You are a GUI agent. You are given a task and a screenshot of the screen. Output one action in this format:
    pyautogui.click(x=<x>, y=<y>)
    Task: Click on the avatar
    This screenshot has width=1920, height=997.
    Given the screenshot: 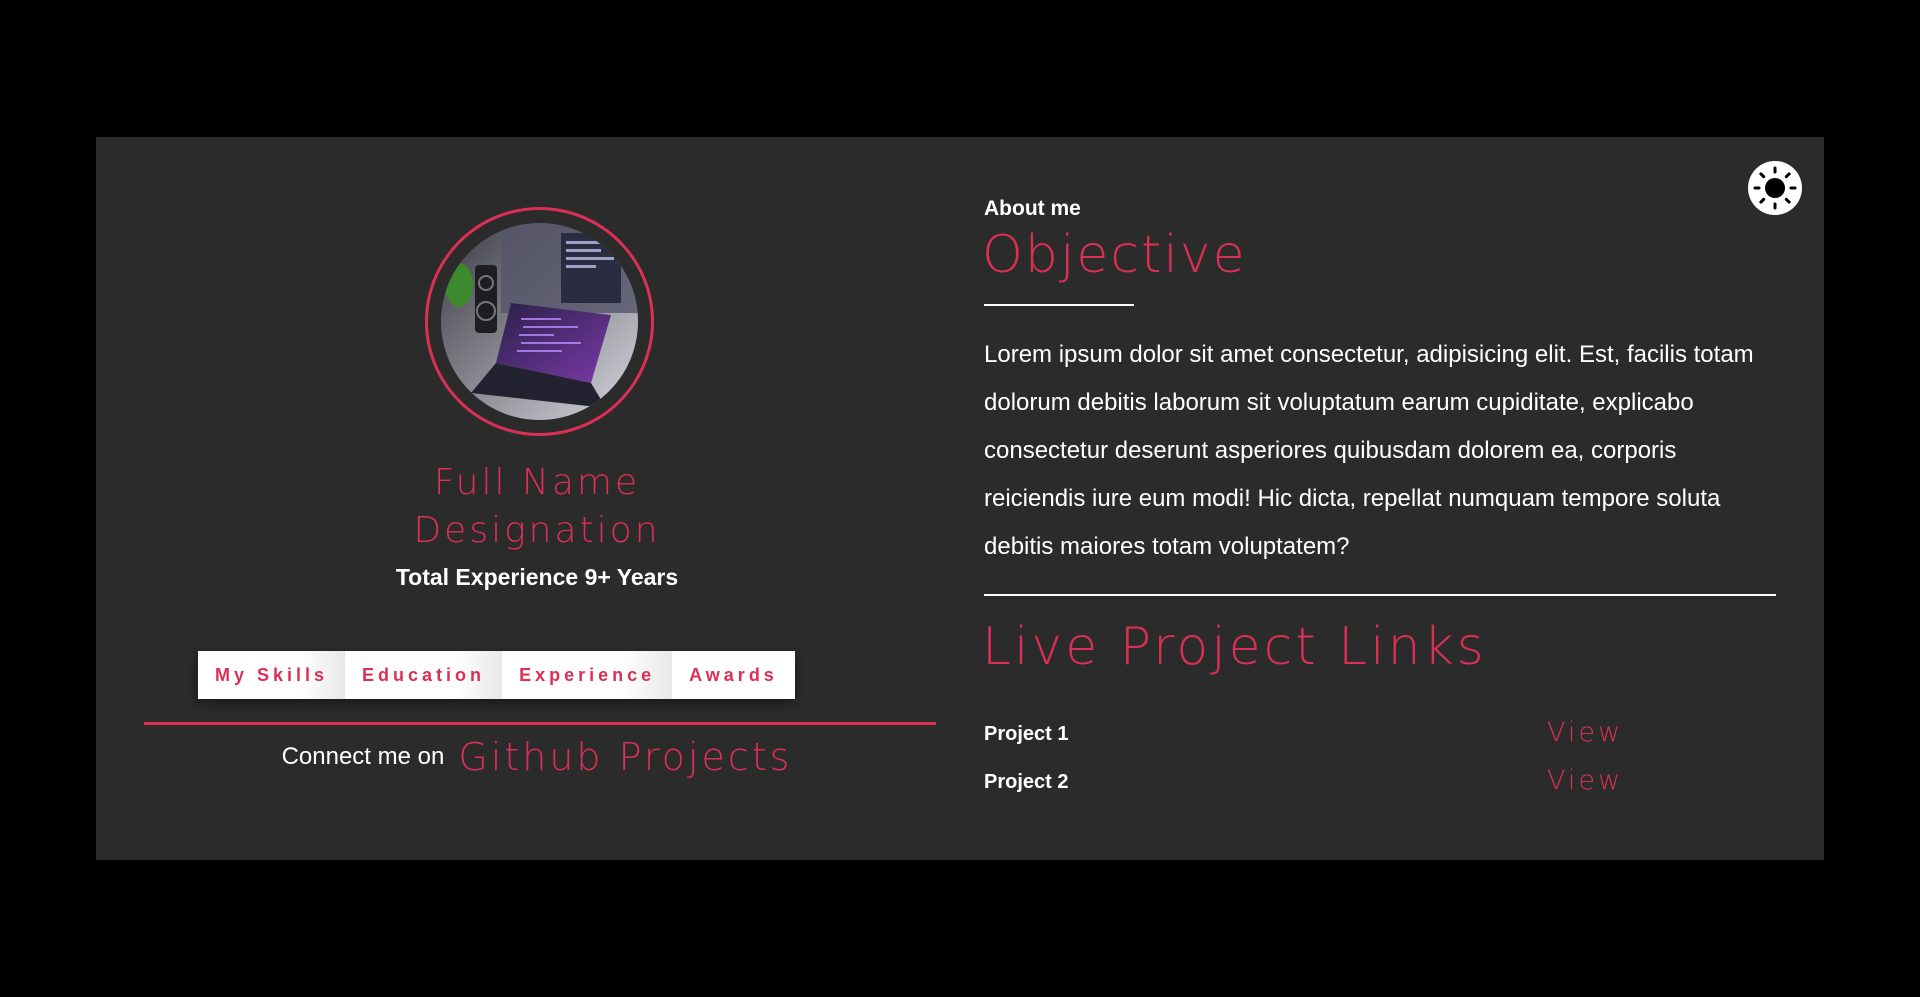 What is the action you would take?
    pyautogui.click(x=539, y=321)
    